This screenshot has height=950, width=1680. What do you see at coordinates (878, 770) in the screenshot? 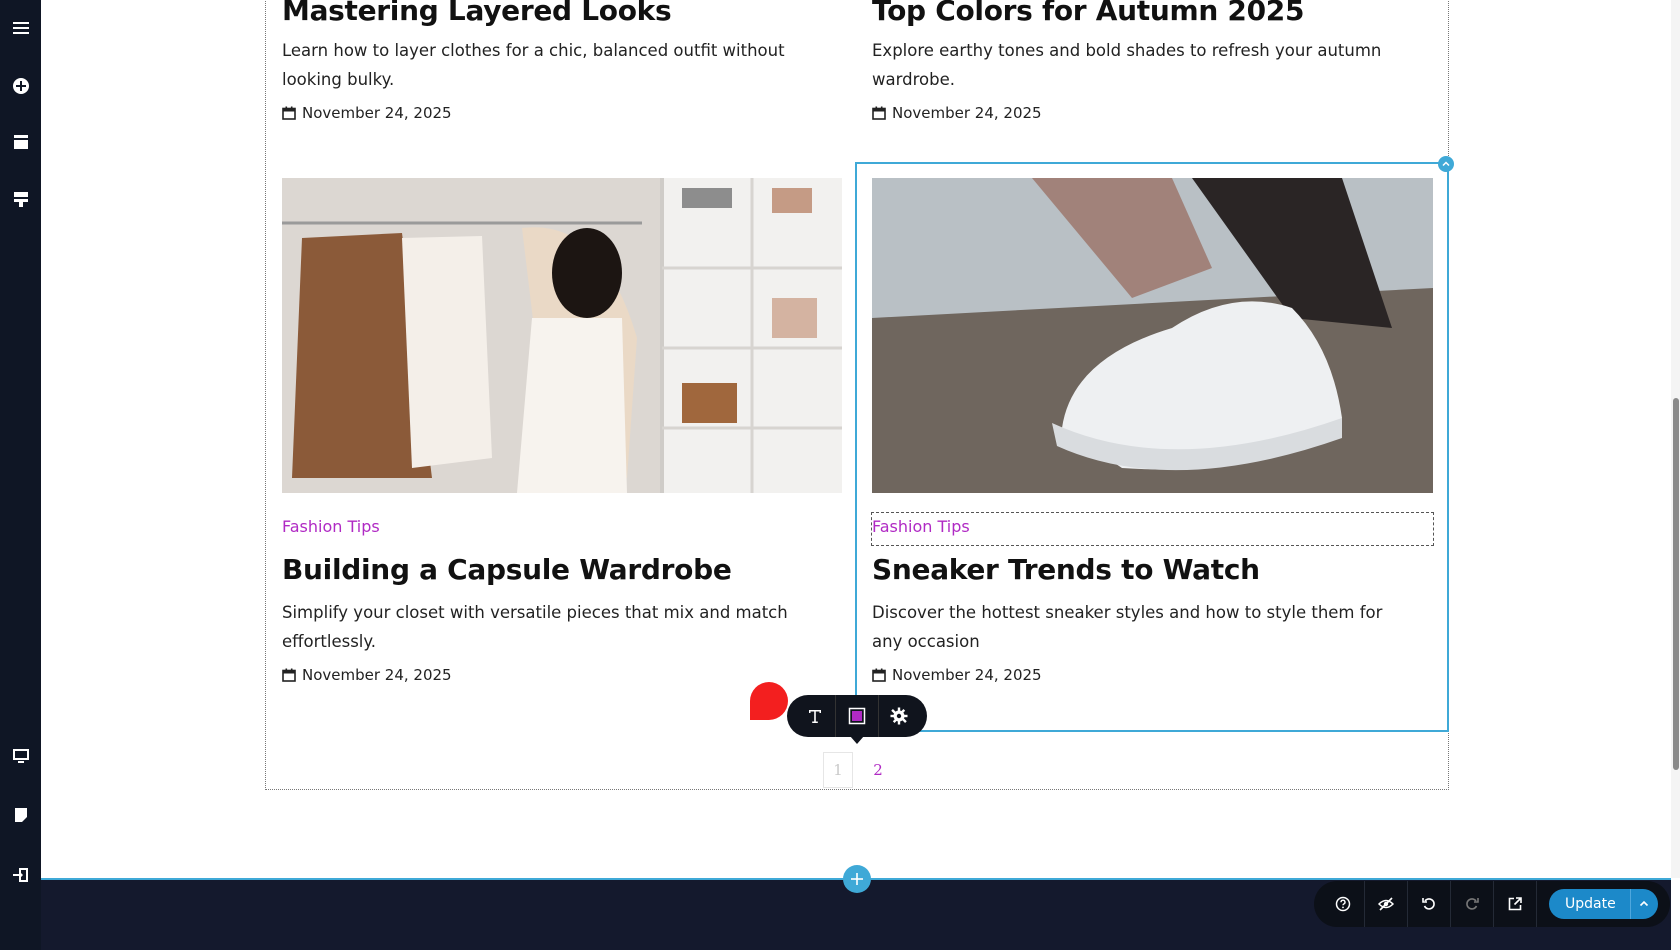
I see `page-2-link: 2` at bounding box center [878, 770].